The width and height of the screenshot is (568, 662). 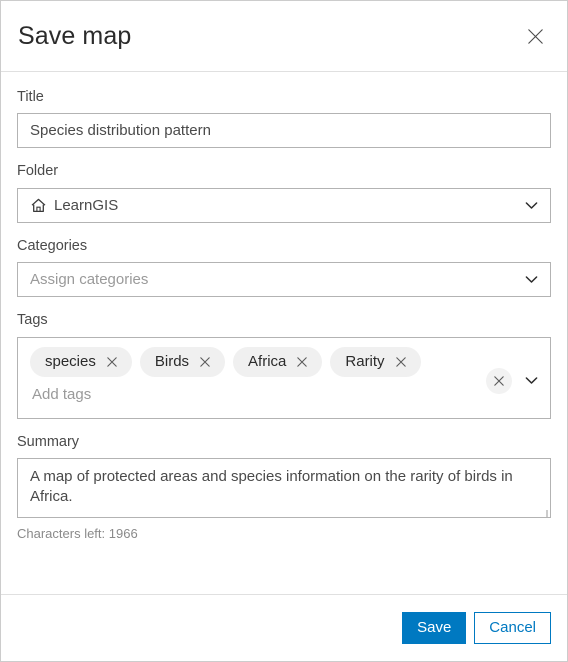 What do you see at coordinates (284, 377) in the screenshot?
I see `tags-input-container: species Birds Africa Rarity Add tags` at bounding box center [284, 377].